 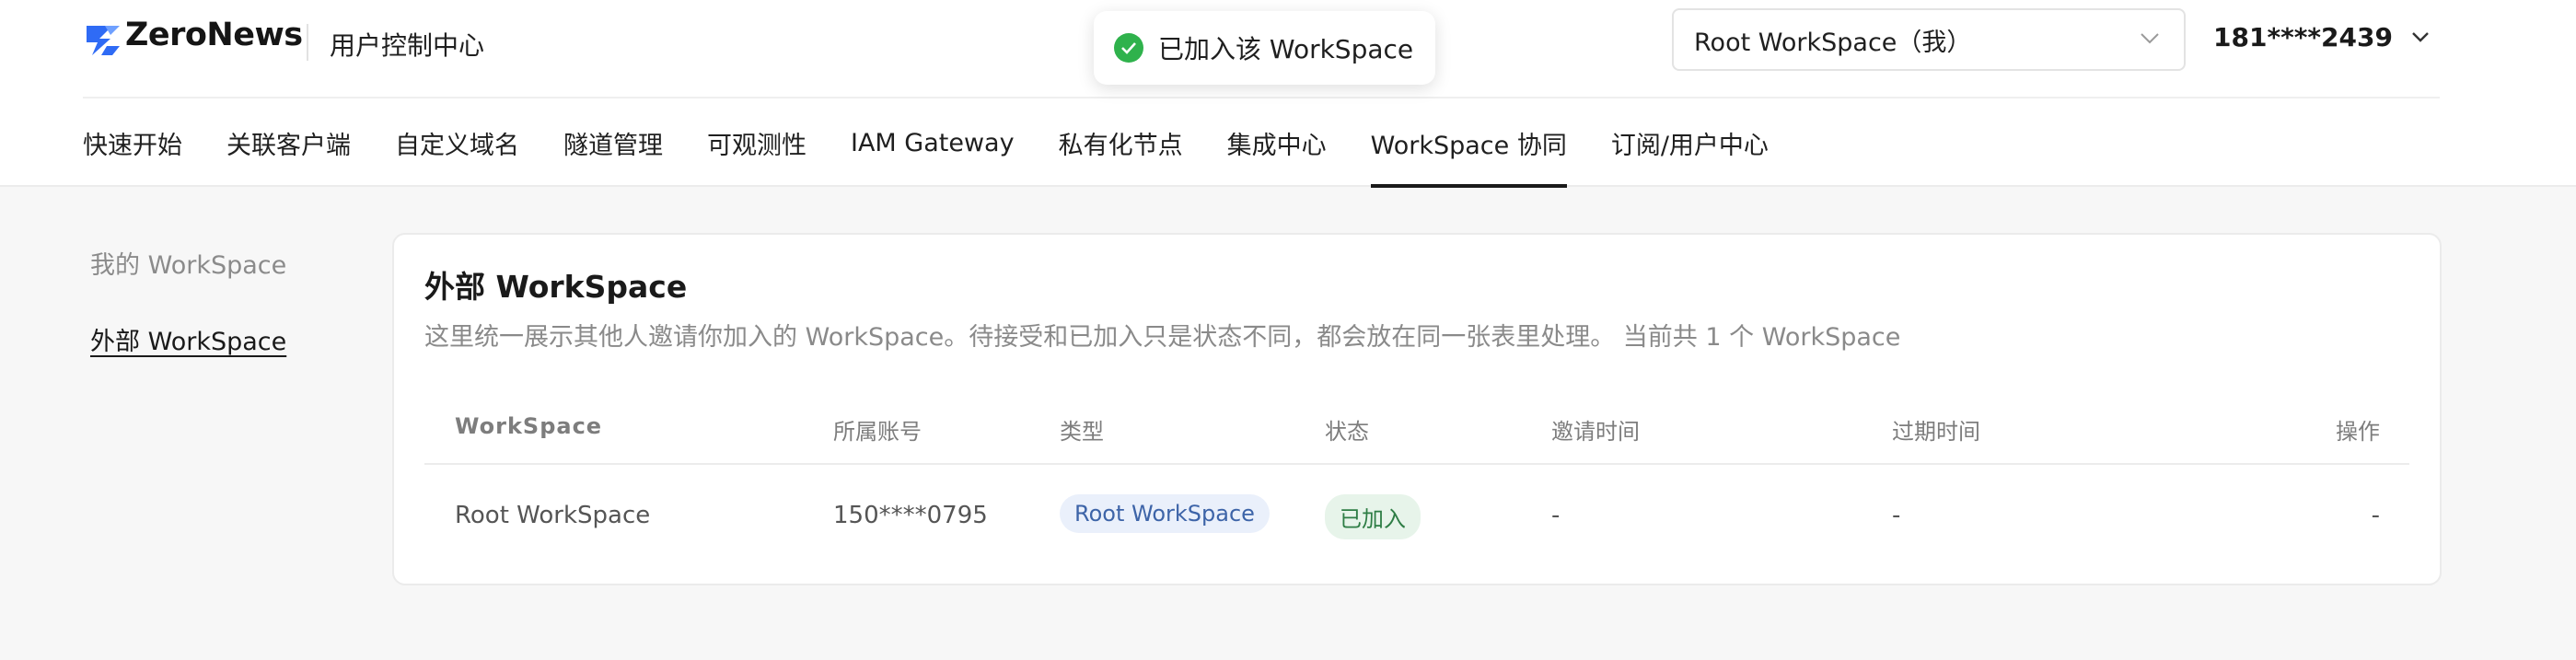 I want to click on side-menu: 我的 WorkSpace 外部 WorkSpace, so click(x=188, y=321).